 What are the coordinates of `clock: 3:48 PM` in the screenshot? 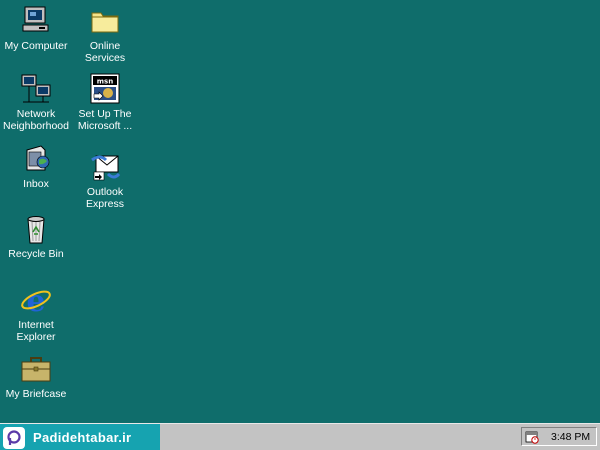 It's located at (570, 437).